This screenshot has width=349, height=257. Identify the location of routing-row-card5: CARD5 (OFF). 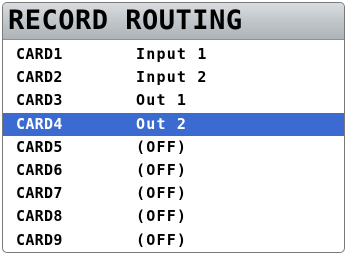
(173, 147).